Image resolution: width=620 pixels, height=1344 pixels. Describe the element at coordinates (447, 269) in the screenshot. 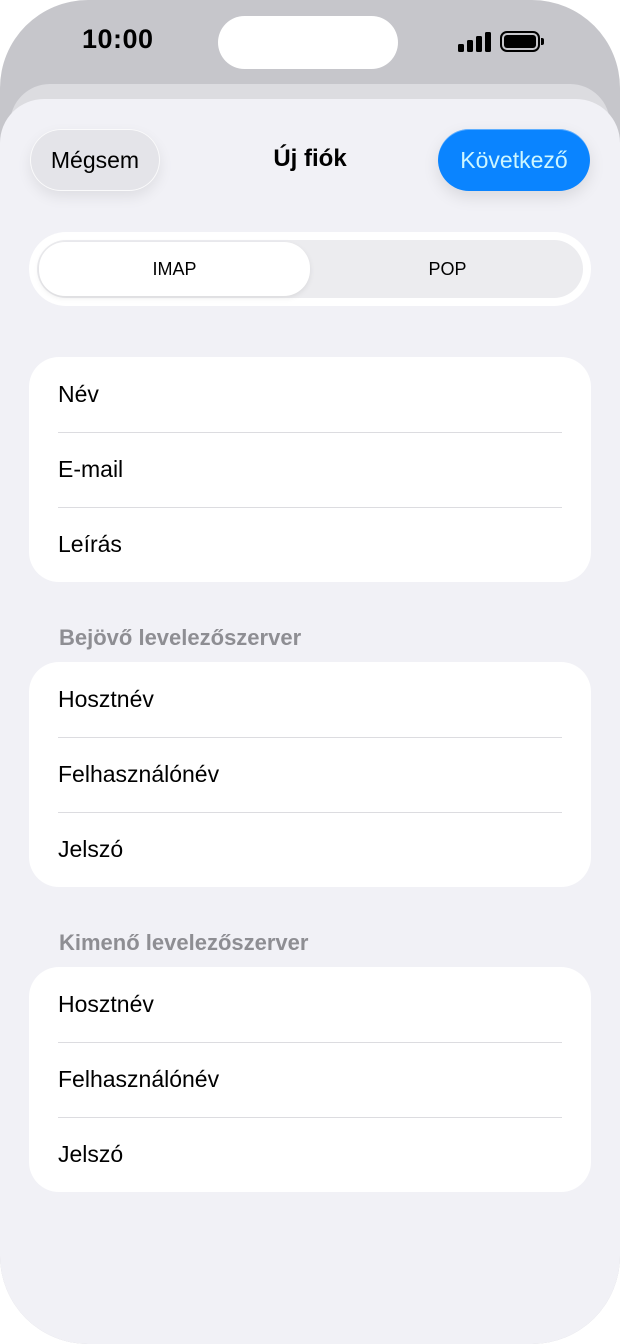

I see `segment-pop: POP` at that location.